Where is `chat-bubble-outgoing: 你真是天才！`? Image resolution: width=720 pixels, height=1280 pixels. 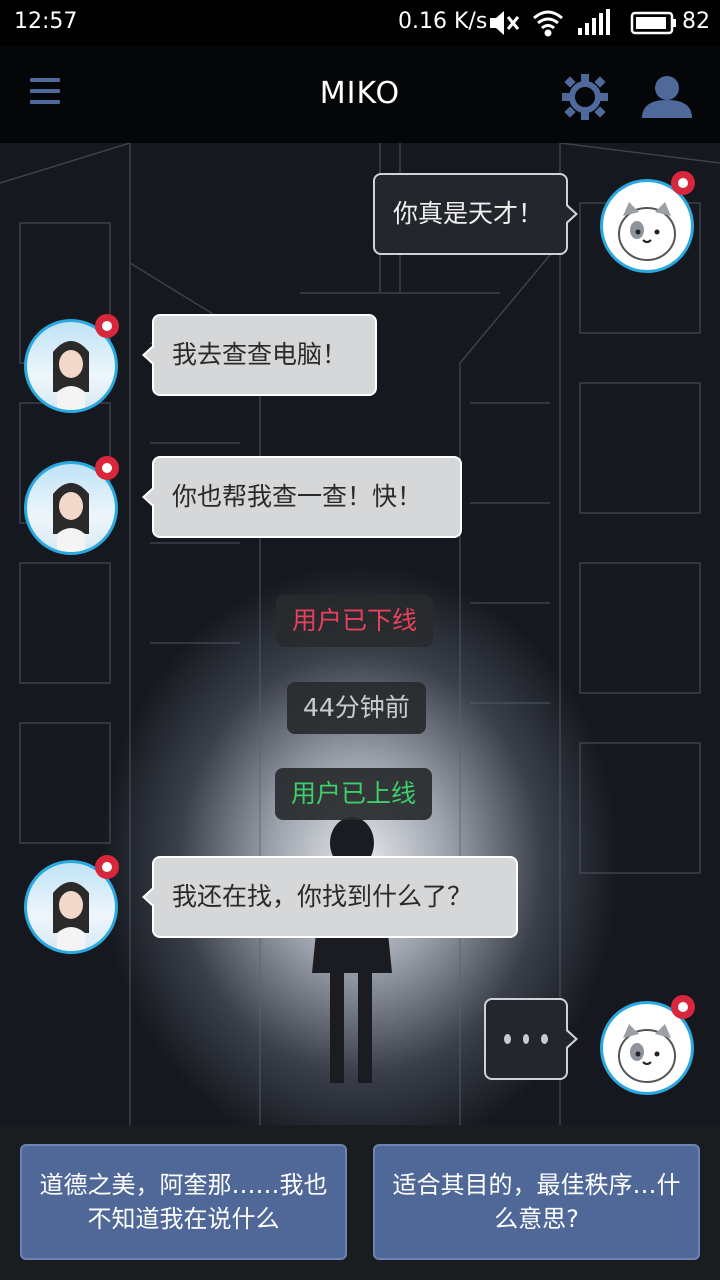 chat-bubble-outgoing: 你真是天才！ is located at coordinates (475, 214).